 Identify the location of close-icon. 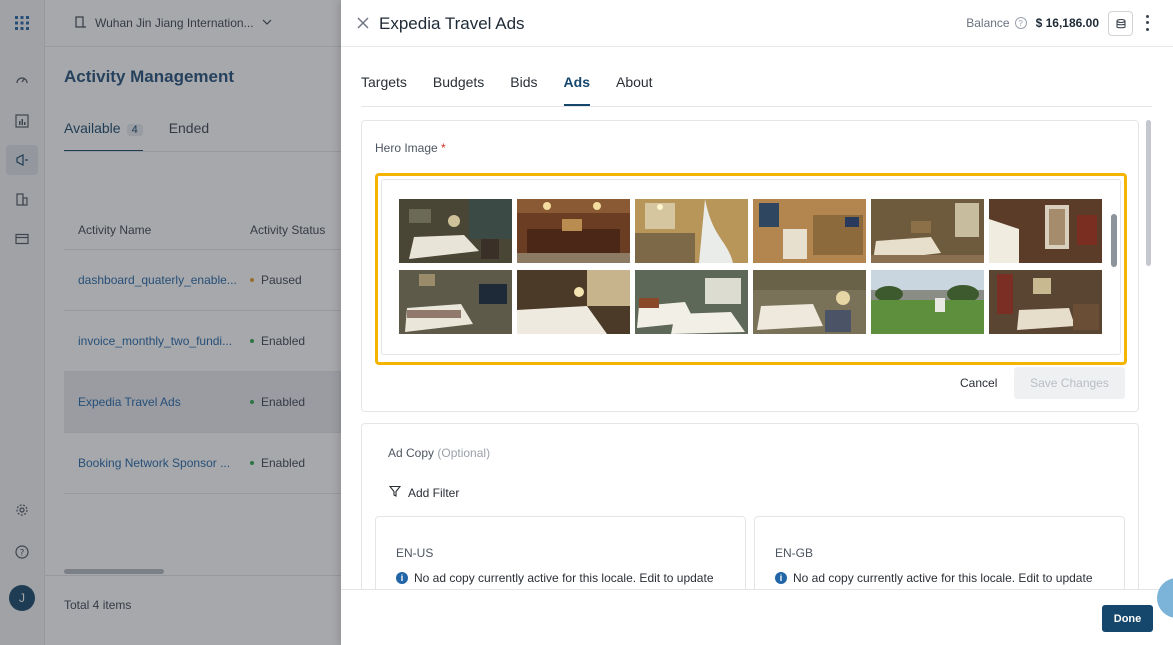
(363, 23).